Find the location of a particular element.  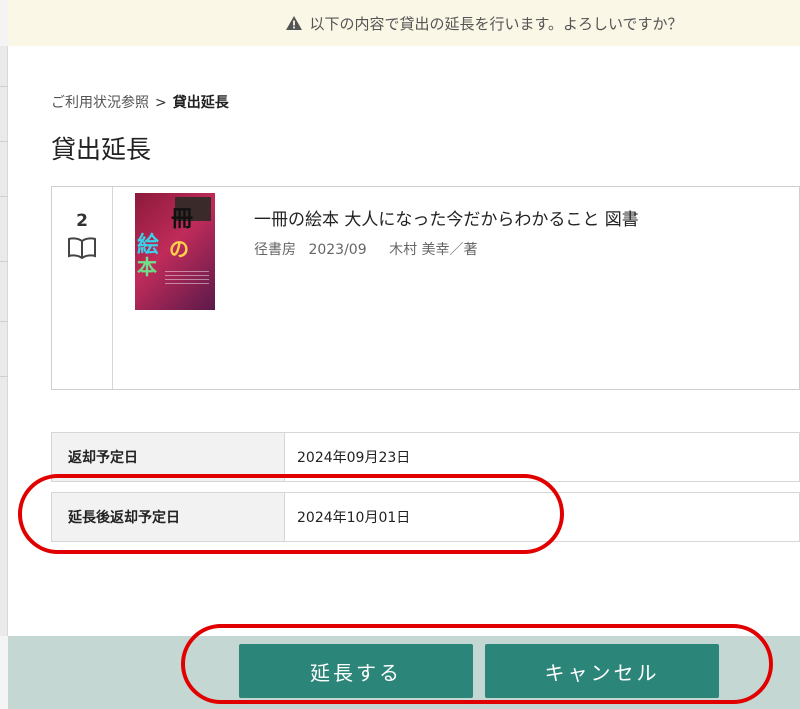

cover-art-glyph: 冊 is located at coordinates (182, 219).